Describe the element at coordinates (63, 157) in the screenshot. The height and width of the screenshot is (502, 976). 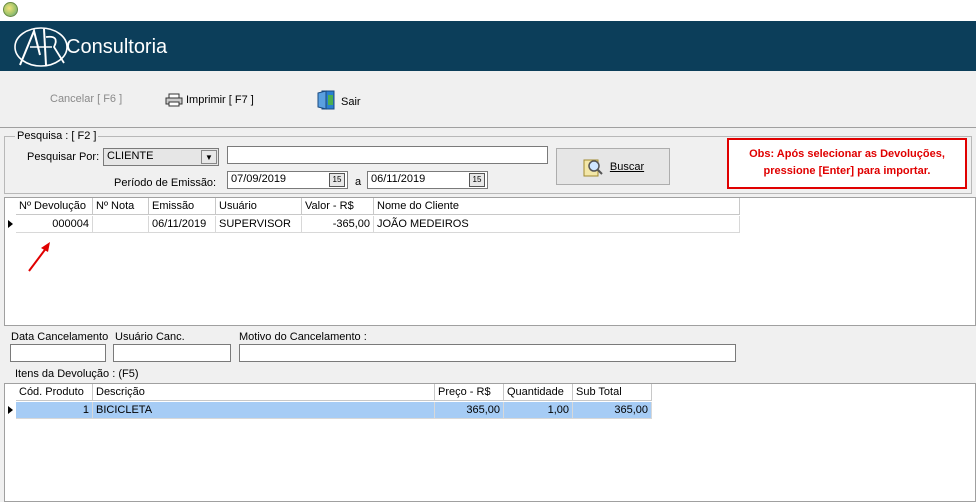
I see `search-by-label: Pesquisar Por:` at that location.